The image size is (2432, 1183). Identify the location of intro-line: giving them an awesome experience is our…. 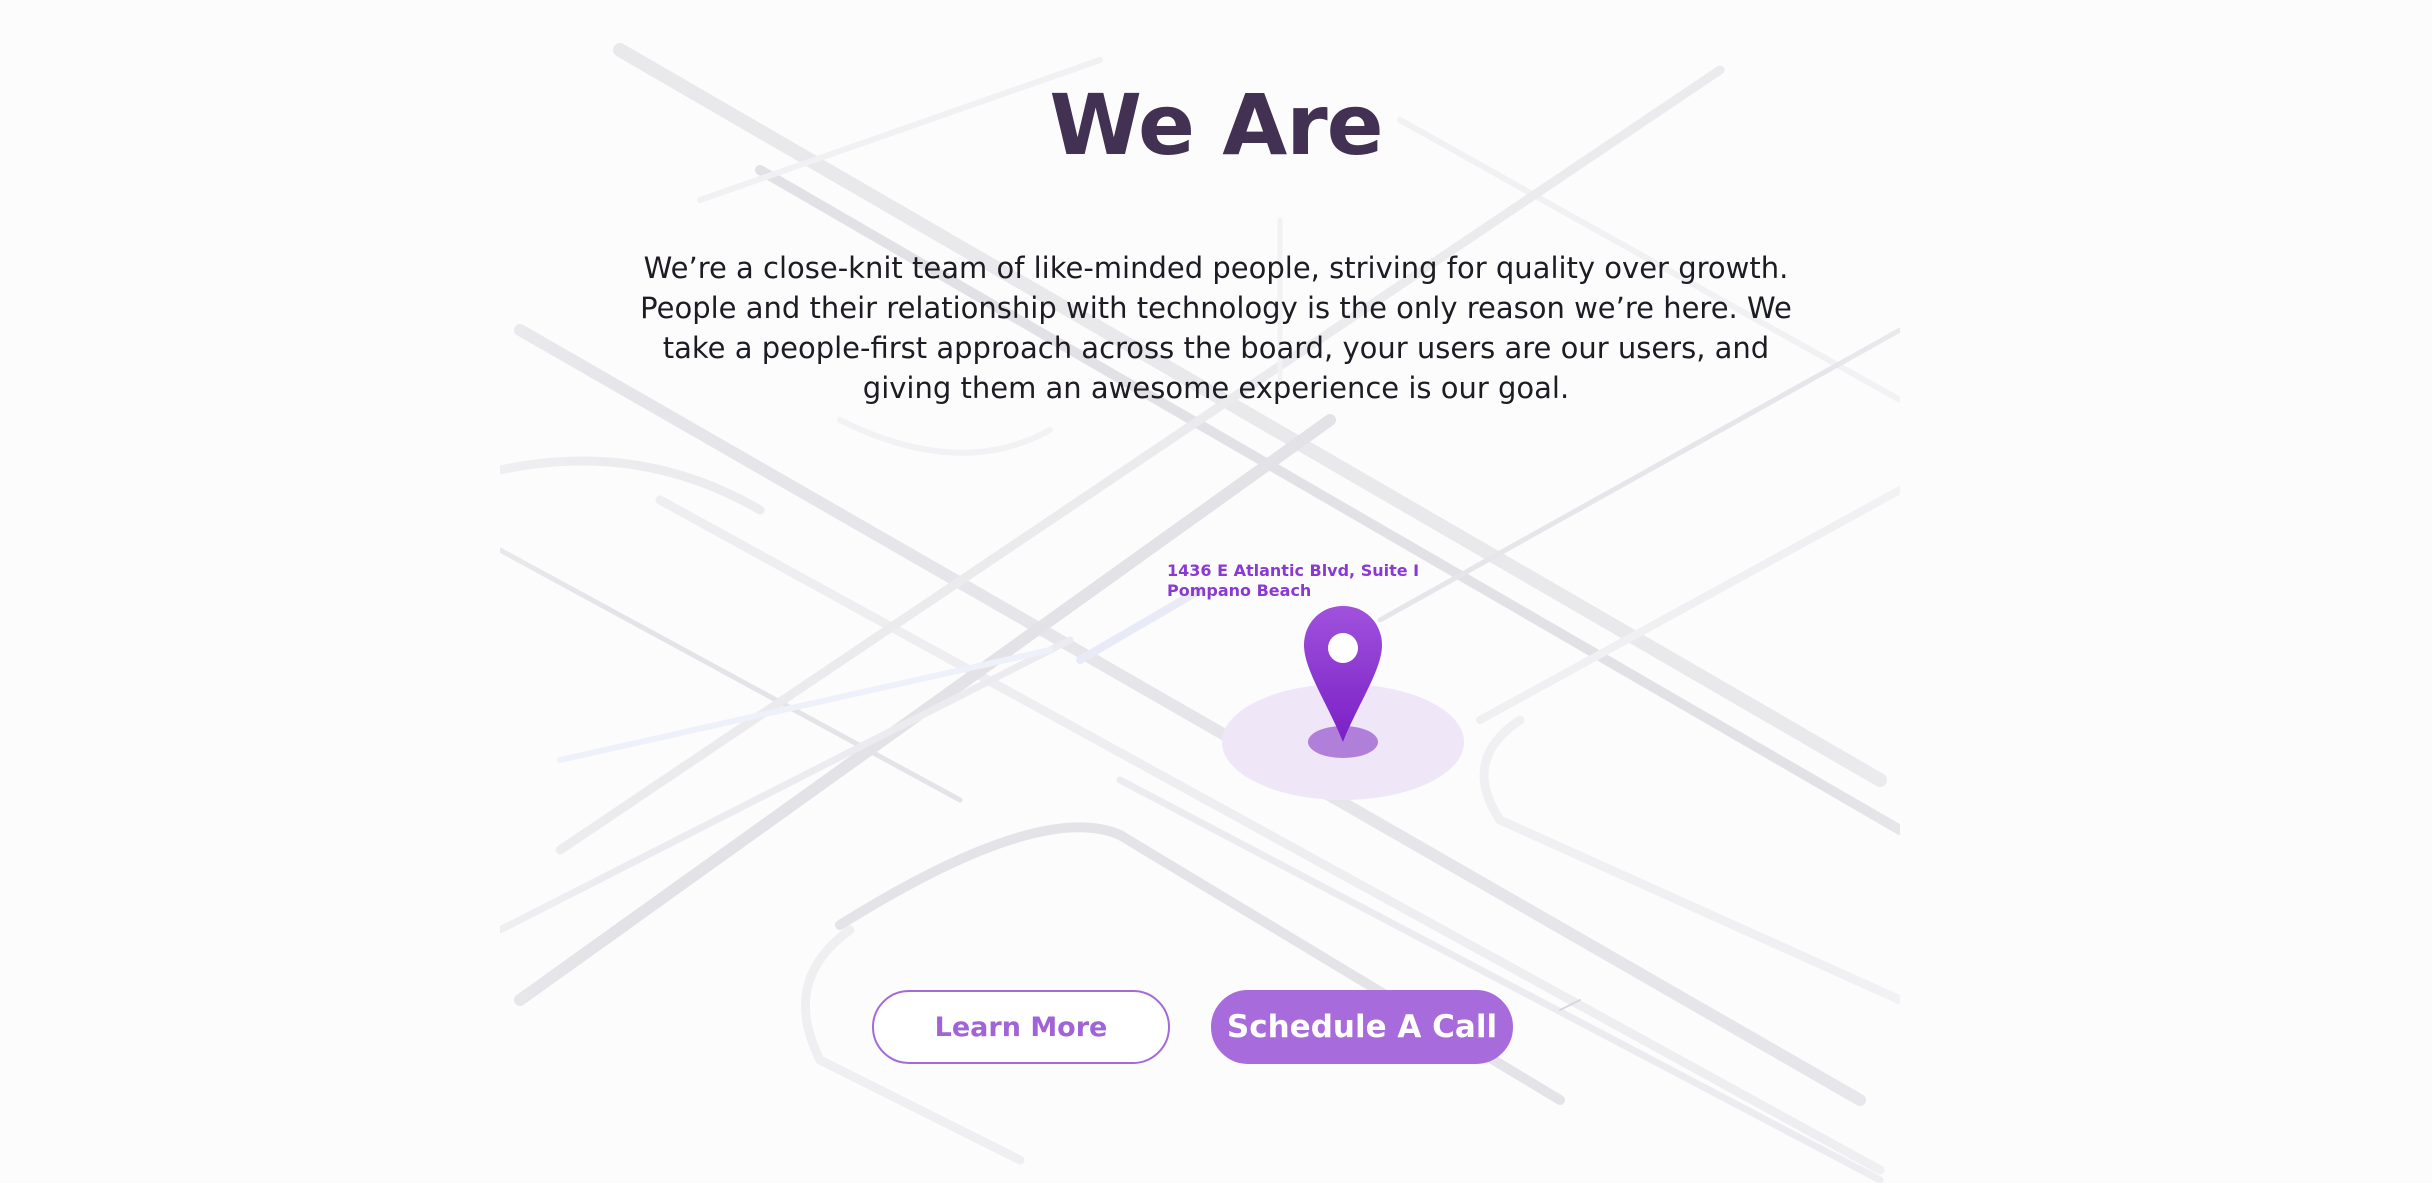
(1216, 388).